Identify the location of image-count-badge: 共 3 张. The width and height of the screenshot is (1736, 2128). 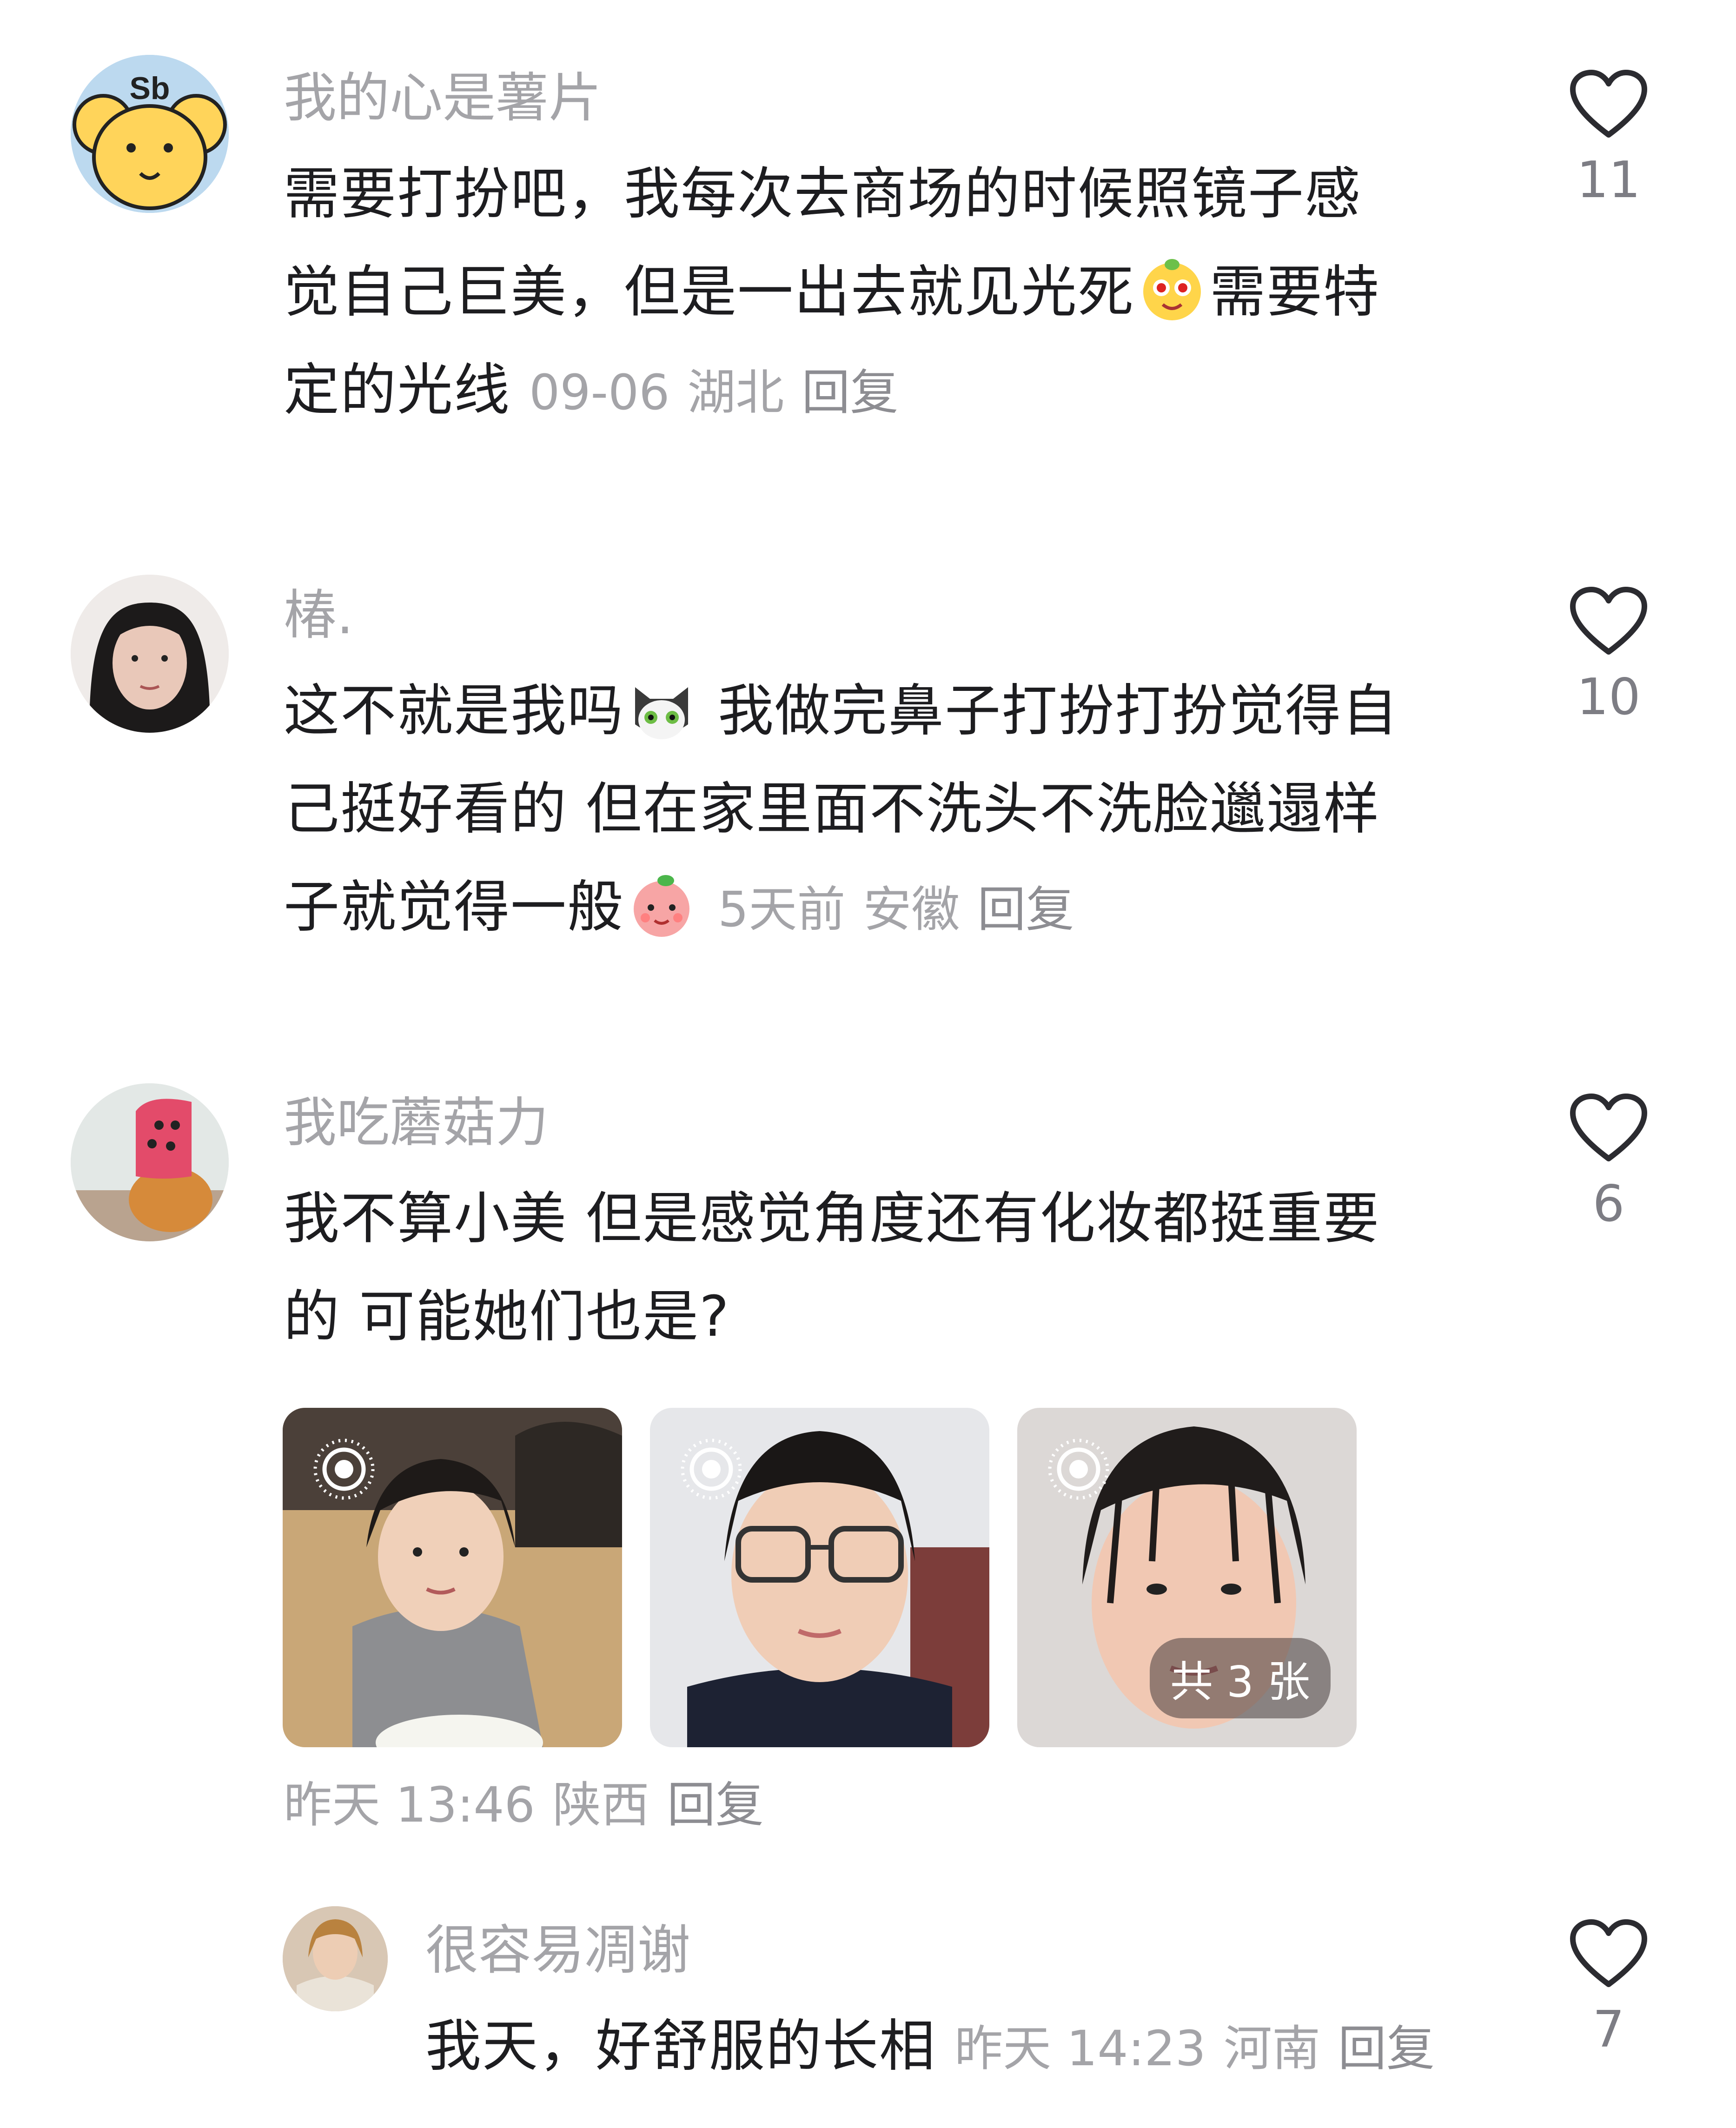
(1240, 1678).